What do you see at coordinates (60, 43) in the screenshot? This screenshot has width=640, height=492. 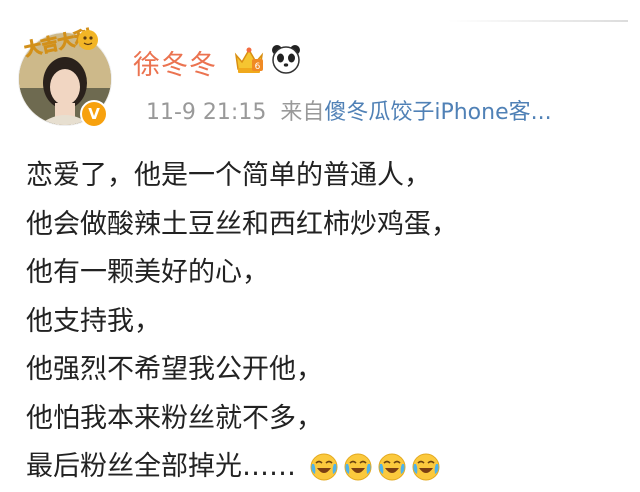 I see `avatar-sticker: 大吉大利` at bounding box center [60, 43].